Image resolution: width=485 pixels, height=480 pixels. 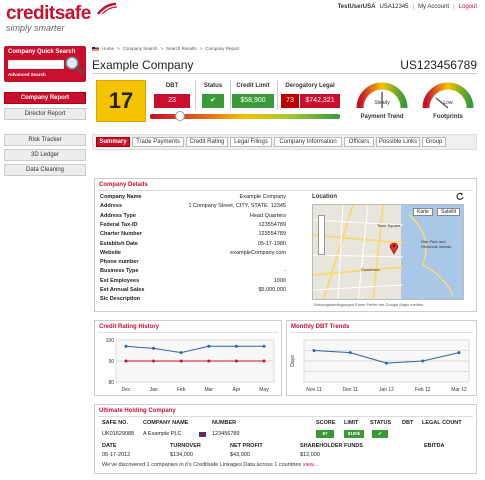 I want to click on detail-label: Phone number, so click(x=119, y=262).